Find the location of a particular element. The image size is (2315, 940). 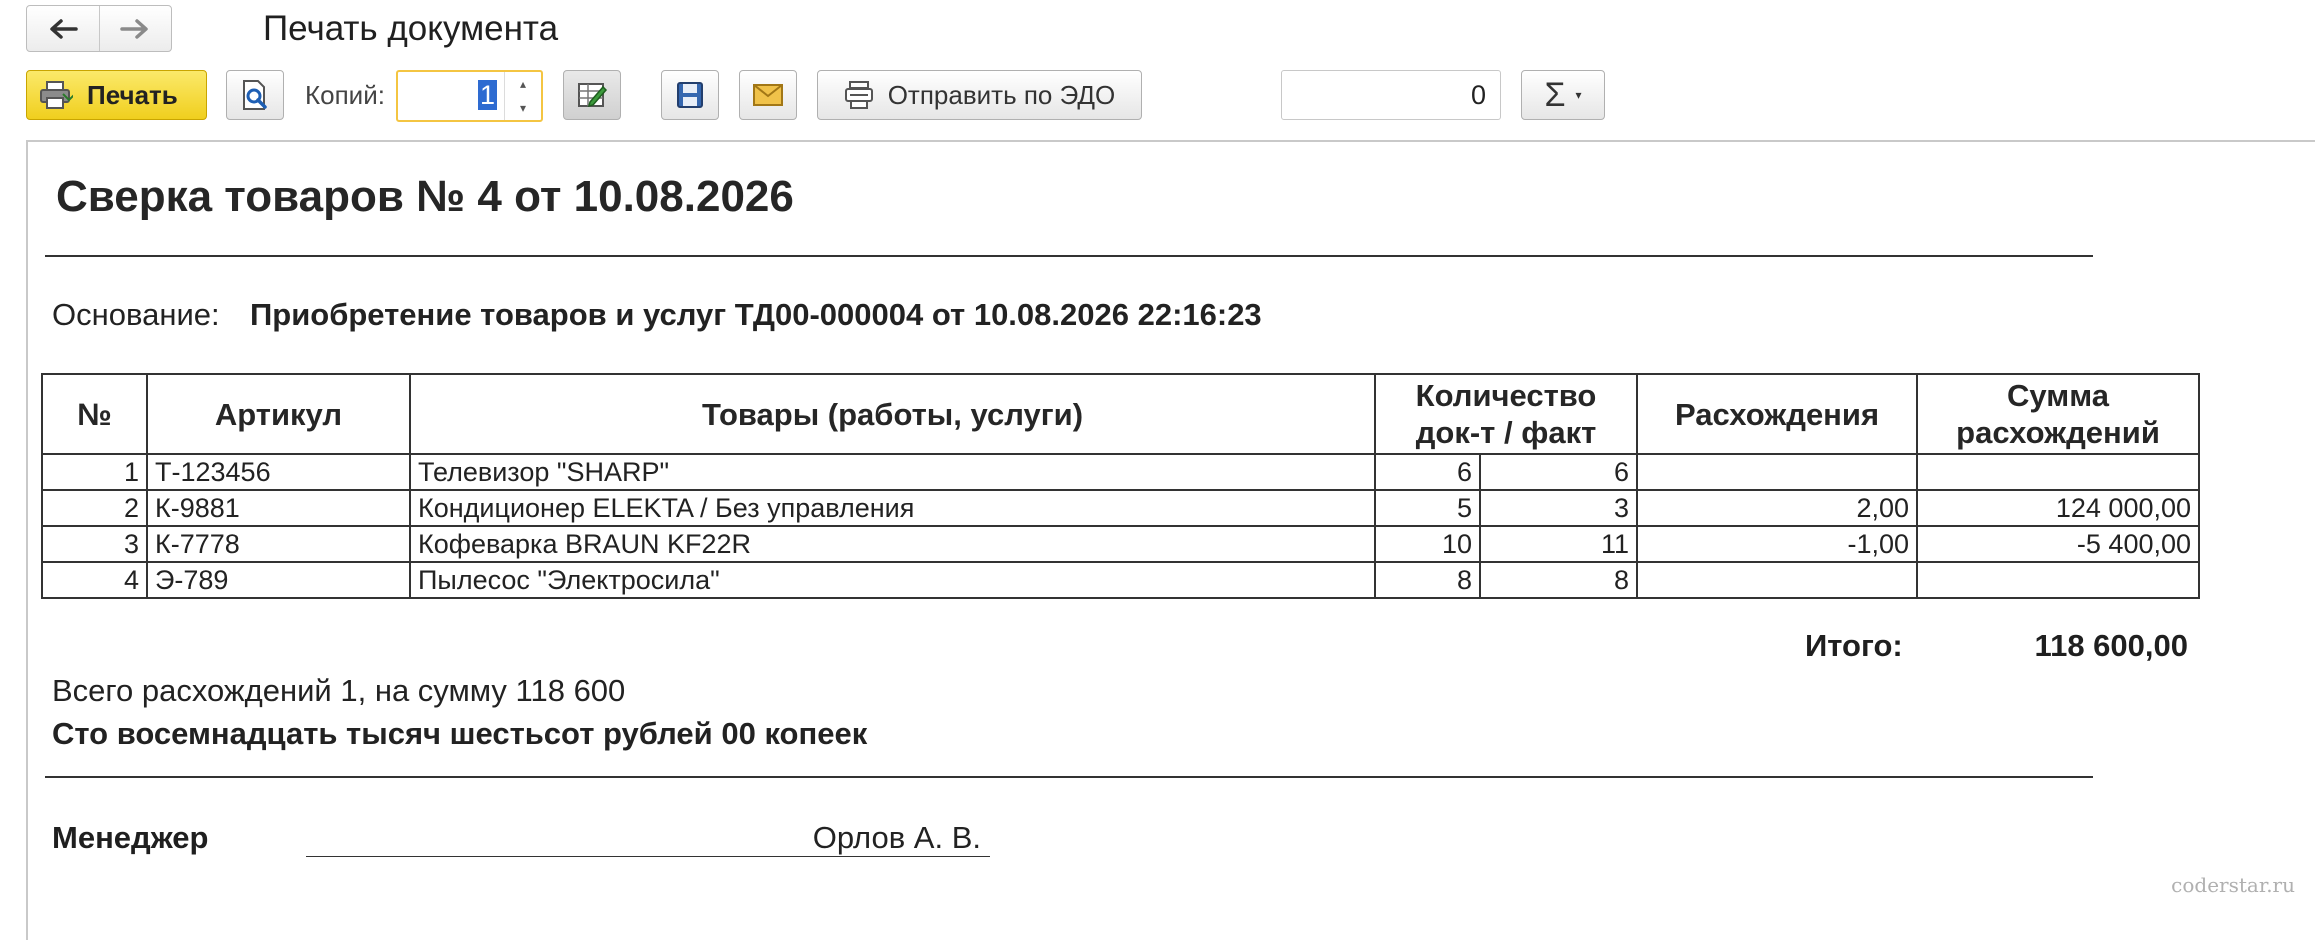

basis-label: Основание: is located at coordinates (136, 314).